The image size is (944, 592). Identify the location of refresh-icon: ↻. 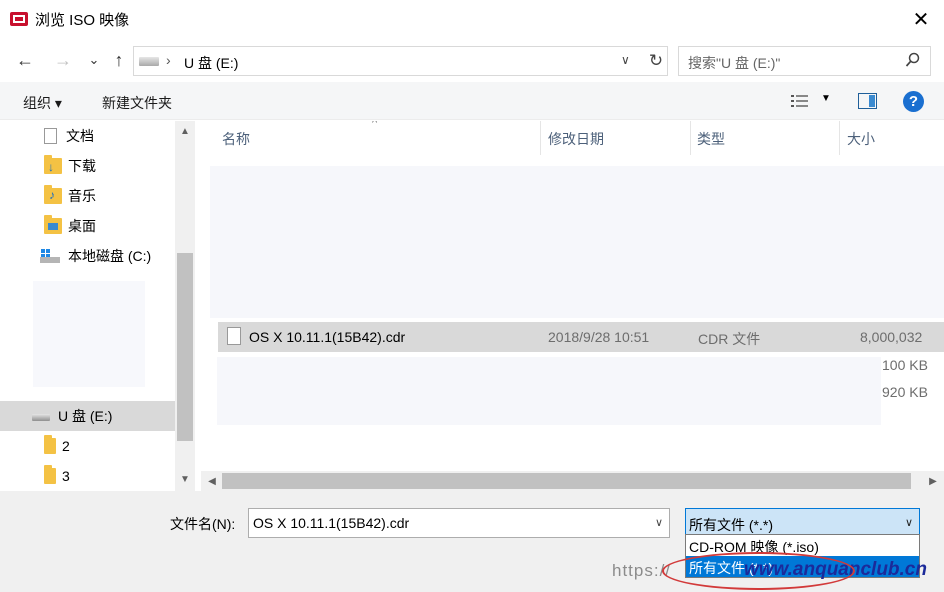
(656, 61).